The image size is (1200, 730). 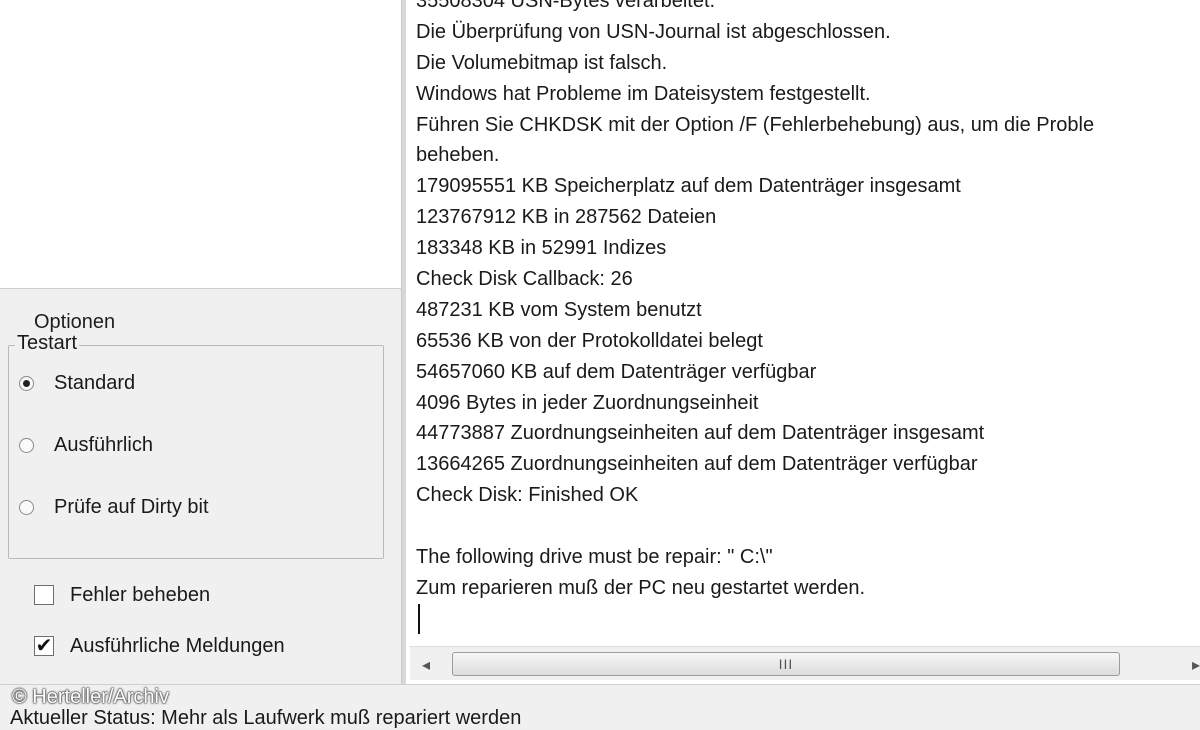 I want to click on log-line: 65536 KB von der Protokolldatei belegt, so click(x=589, y=340).